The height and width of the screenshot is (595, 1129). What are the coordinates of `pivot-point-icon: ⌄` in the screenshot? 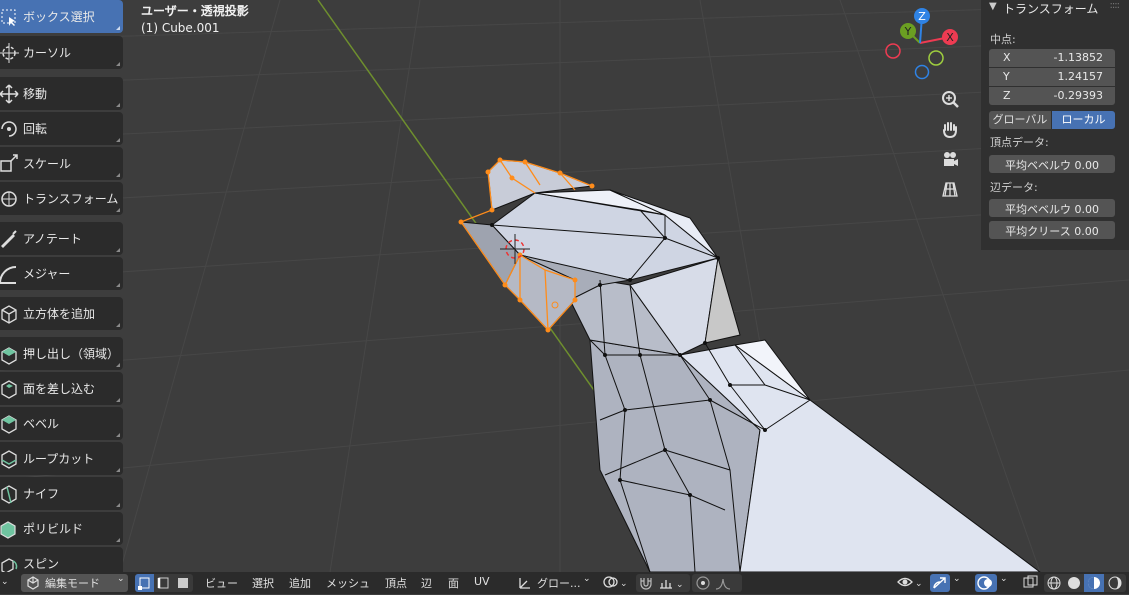 It's located at (615, 583).